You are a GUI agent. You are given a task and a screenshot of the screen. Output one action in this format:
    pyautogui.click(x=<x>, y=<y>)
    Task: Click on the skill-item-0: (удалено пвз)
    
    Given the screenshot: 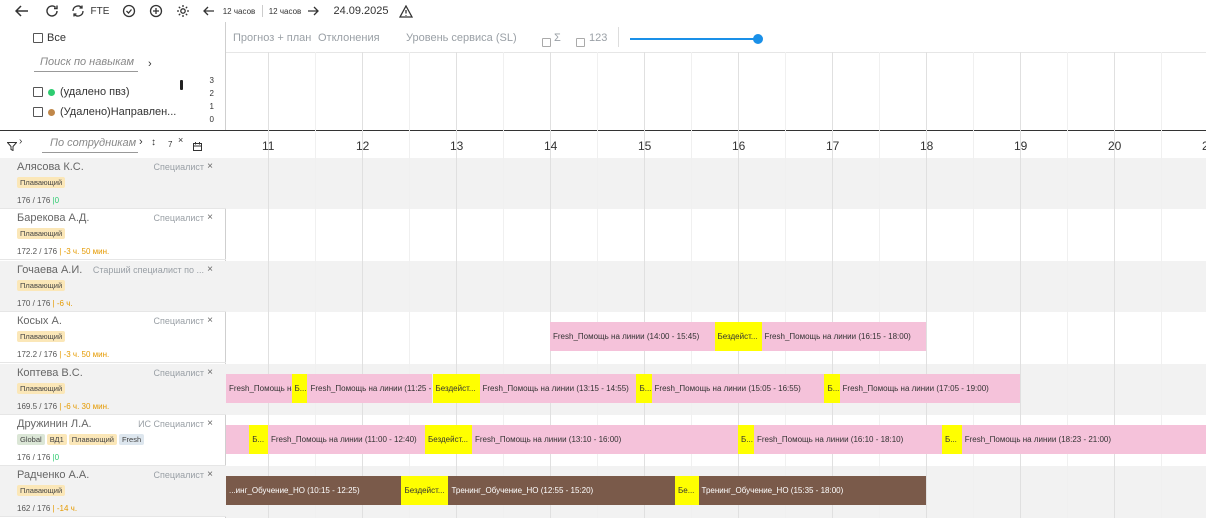 What is the action you would take?
    pyautogui.click(x=81, y=92)
    